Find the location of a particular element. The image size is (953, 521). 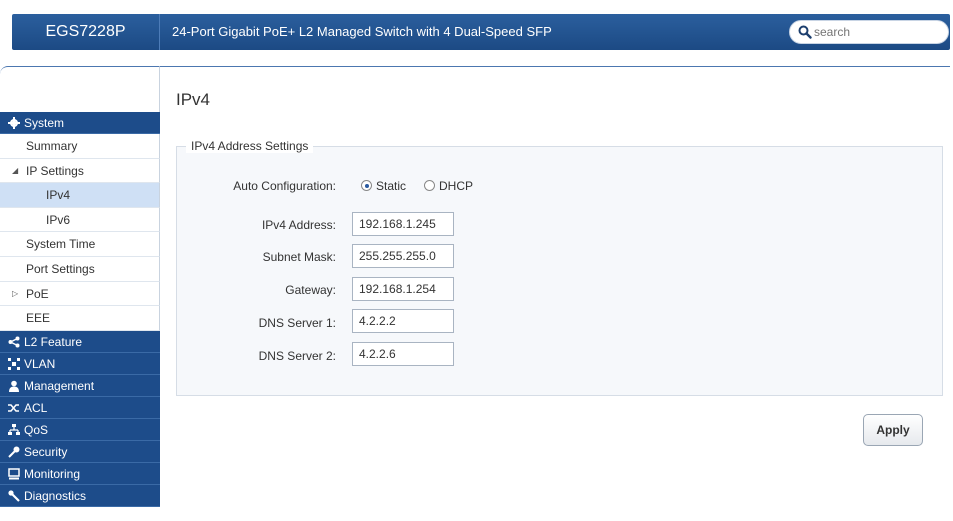

sidebar-item-label: IP Settings is located at coordinates (55, 170).